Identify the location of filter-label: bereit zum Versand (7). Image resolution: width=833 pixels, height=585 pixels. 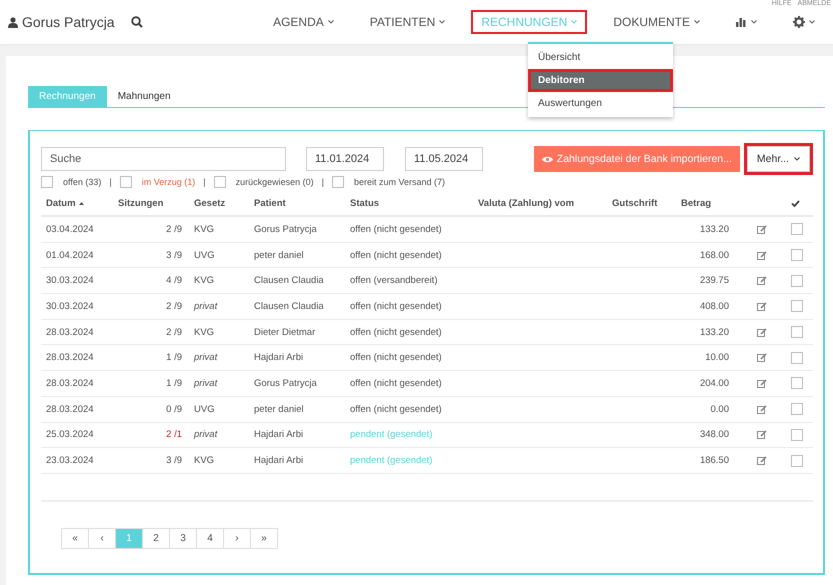
(400, 182).